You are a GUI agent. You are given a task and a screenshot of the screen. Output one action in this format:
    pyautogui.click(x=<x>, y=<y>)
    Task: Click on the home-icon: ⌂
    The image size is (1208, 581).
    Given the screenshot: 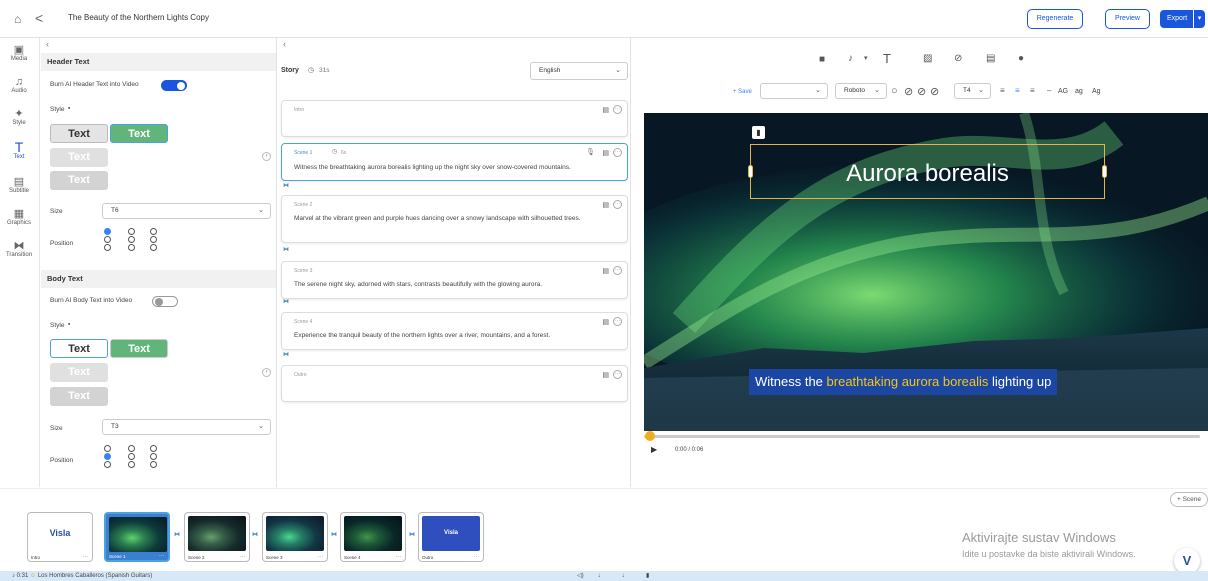 What is the action you would take?
    pyautogui.click(x=17, y=19)
    